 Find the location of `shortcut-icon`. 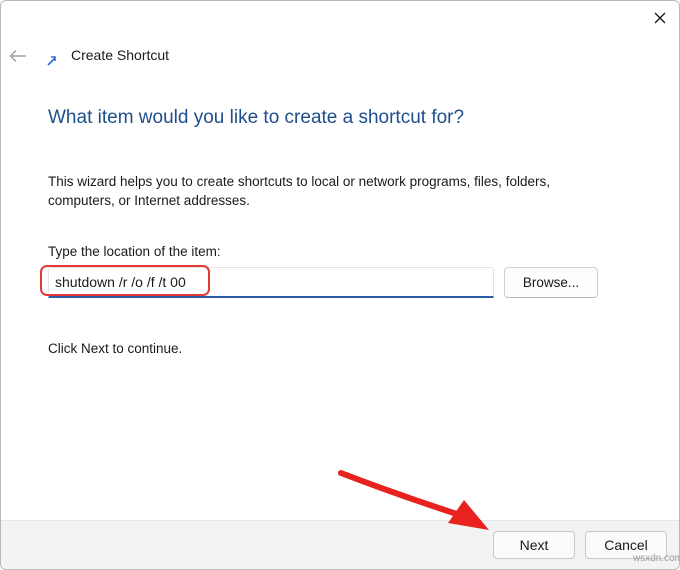

shortcut-icon is located at coordinates (52, 60).